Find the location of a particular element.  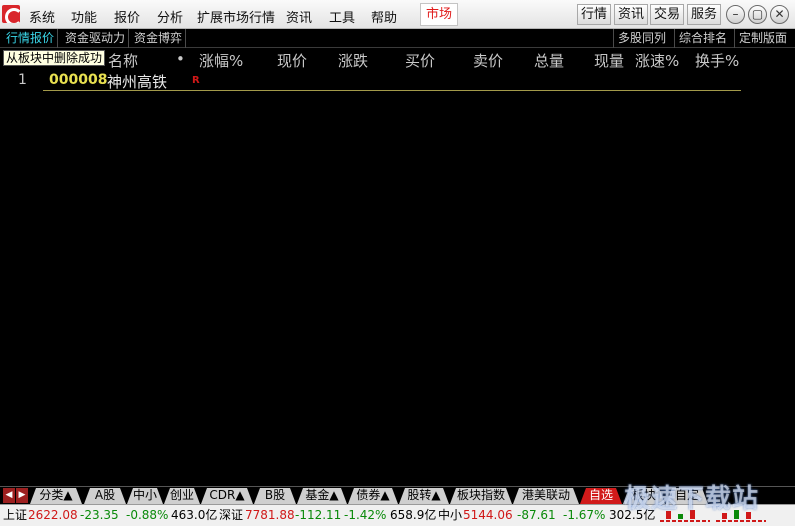

tab-custom-layout: 定制版面 is located at coordinates (762, 38).